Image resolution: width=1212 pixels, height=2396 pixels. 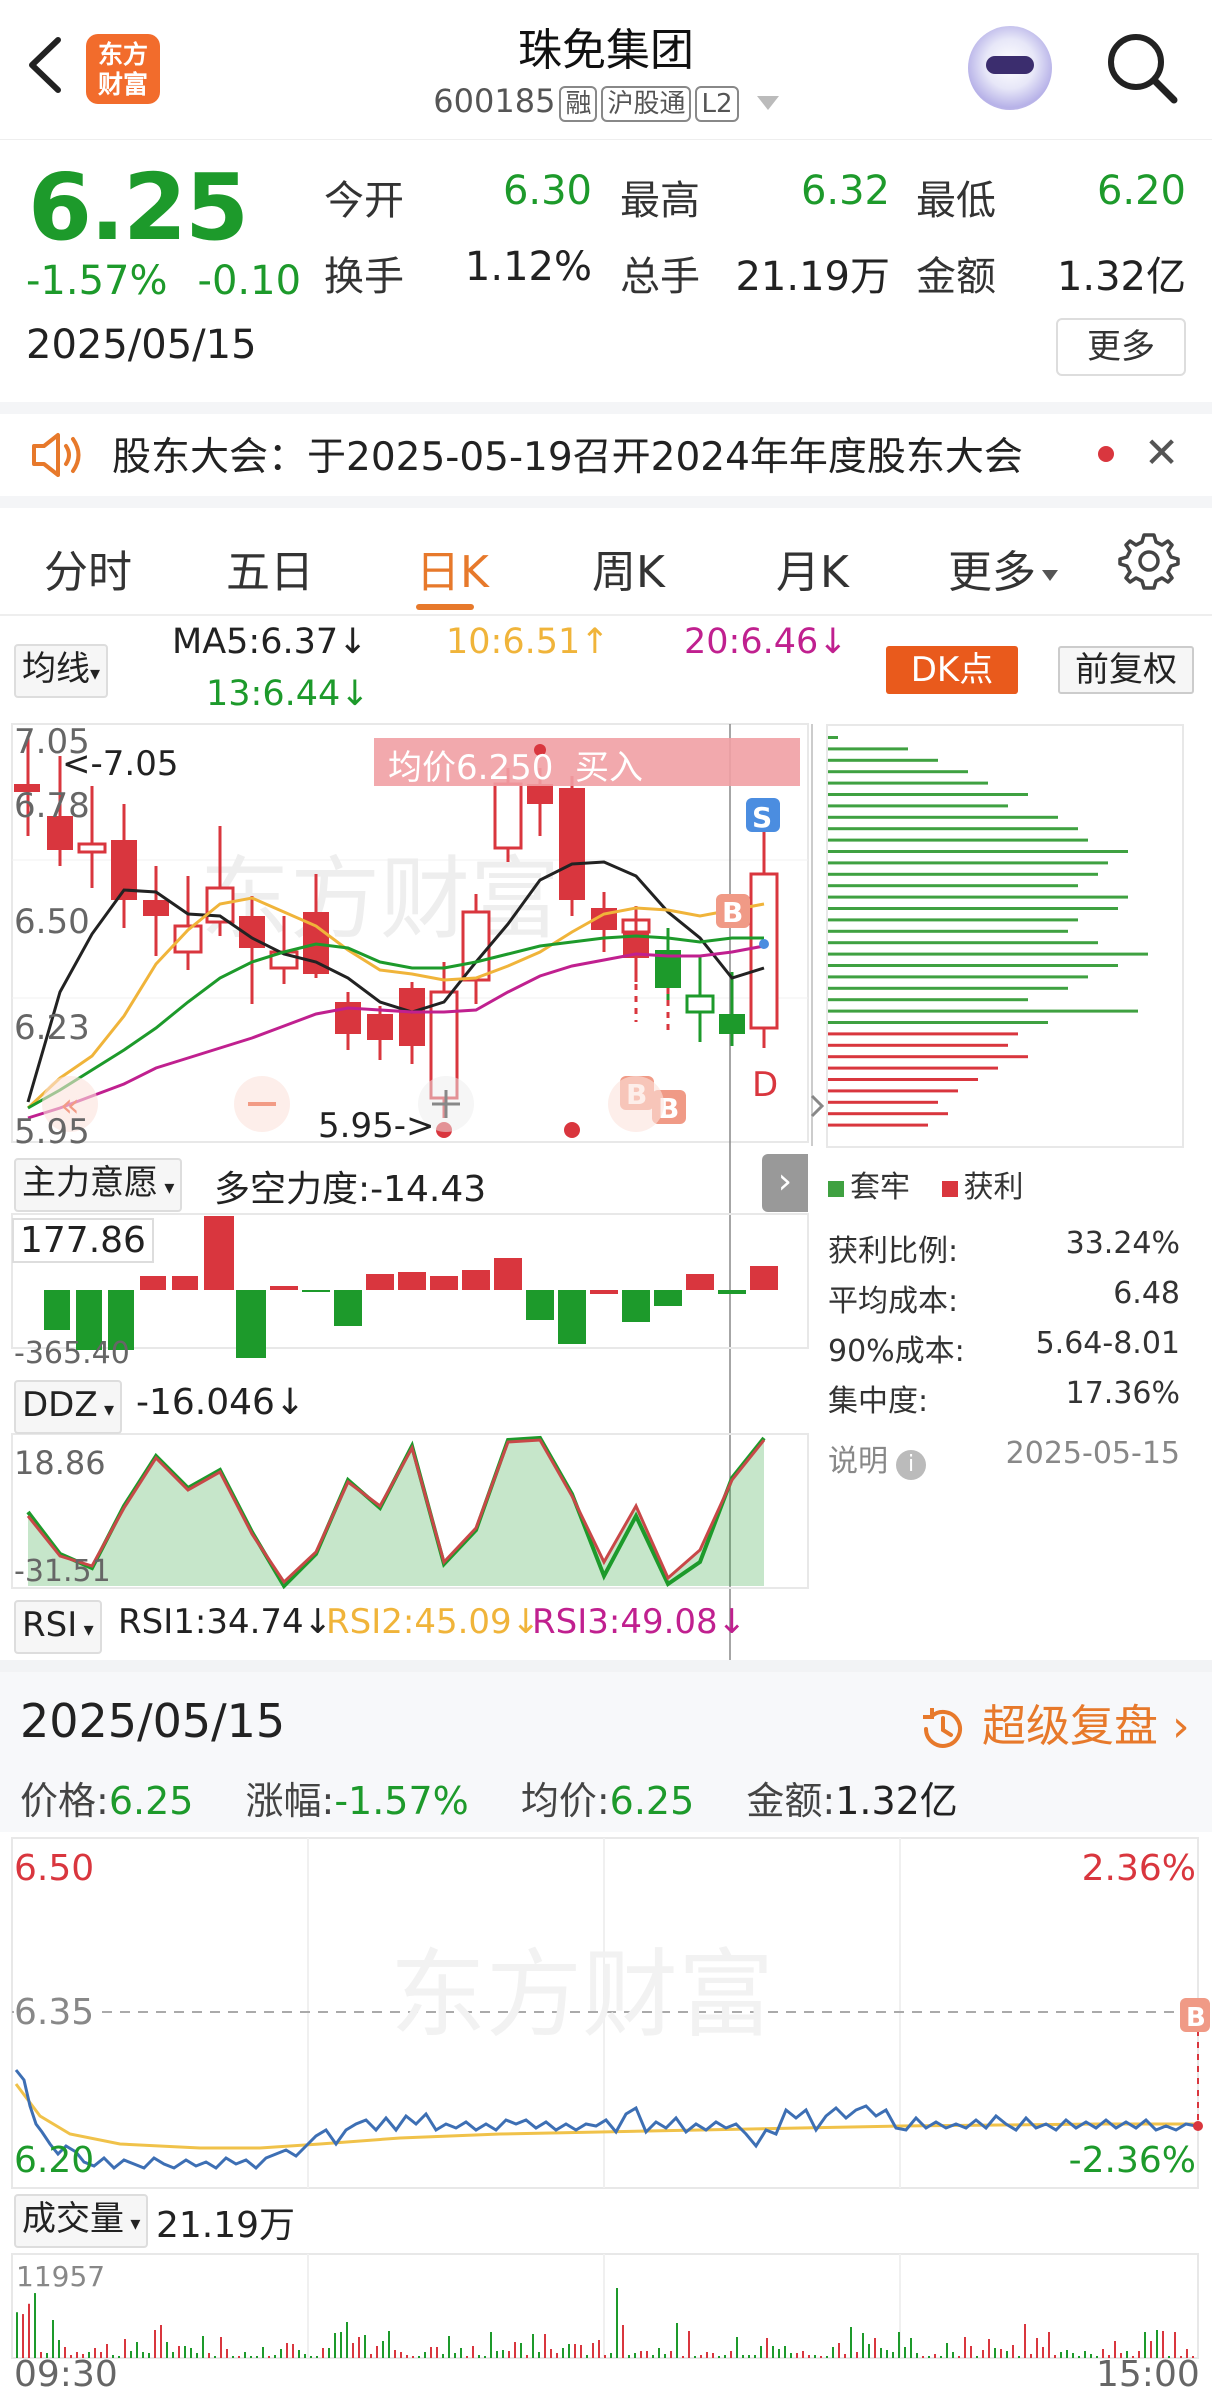 What do you see at coordinates (567, 454) in the screenshot?
I see `notice-text: 股东大会：于2025-05-19召开2024年年度股东大会` at bounding box center [567, 454].